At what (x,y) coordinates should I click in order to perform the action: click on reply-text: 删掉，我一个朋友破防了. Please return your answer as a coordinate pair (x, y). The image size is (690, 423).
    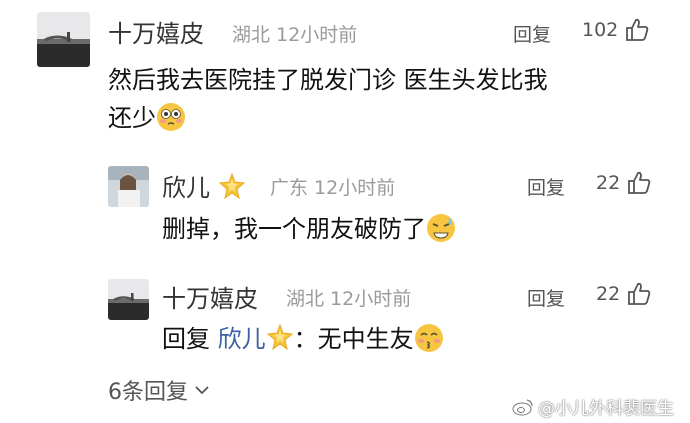
    Looking at the image, I should click on (309, 229).